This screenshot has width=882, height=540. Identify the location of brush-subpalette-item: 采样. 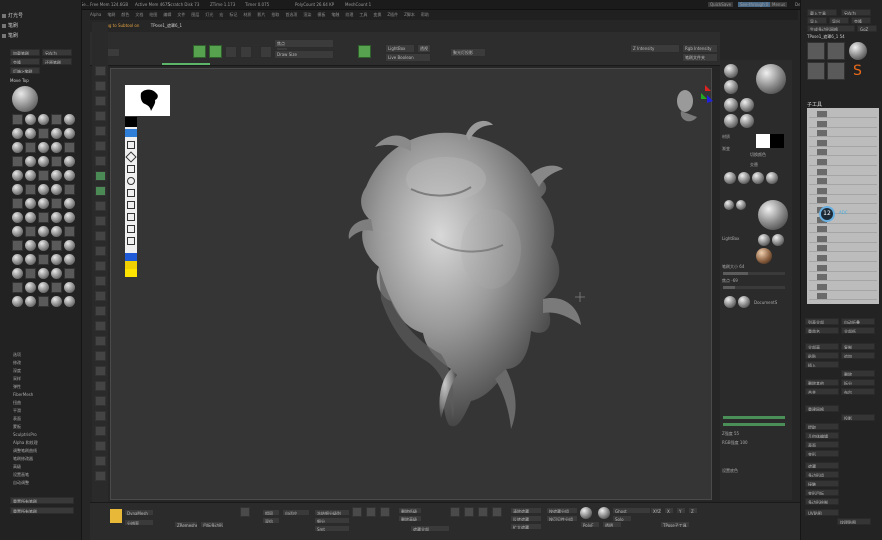
(17, 379).